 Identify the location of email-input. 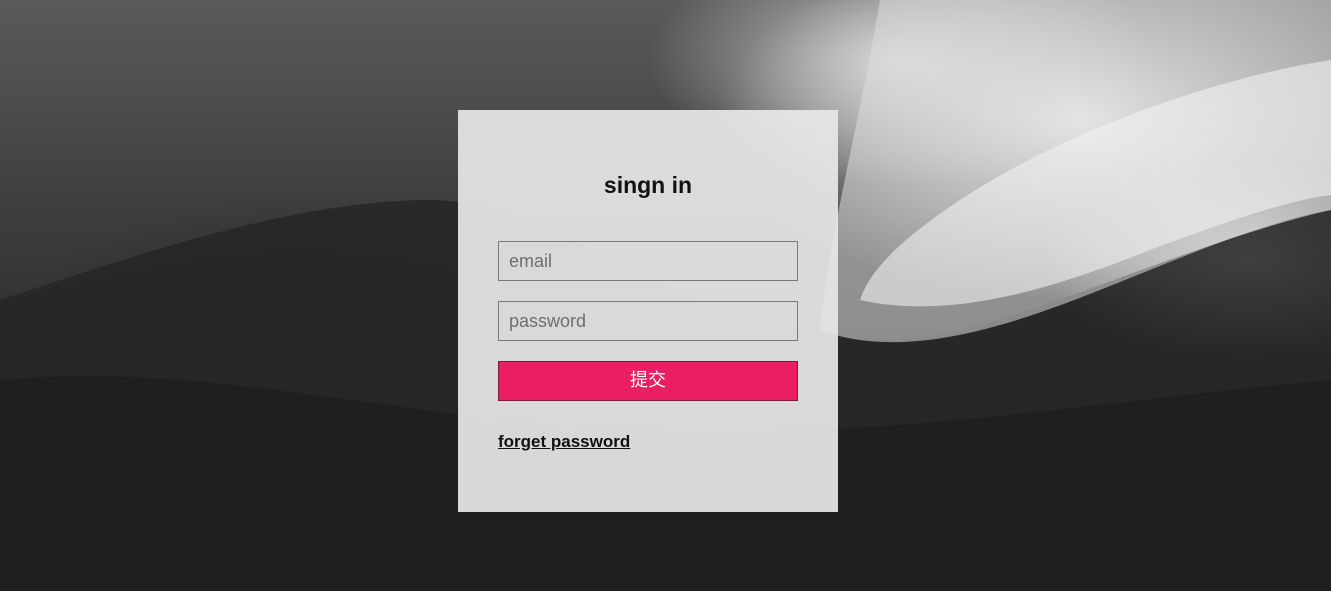
(648, 261).